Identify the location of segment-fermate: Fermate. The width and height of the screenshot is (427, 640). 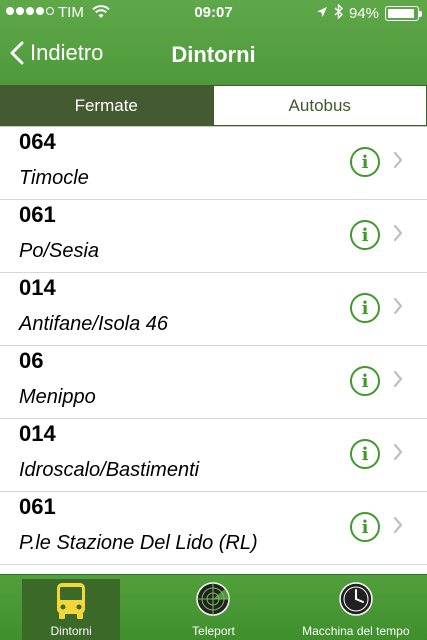
(106, 105).